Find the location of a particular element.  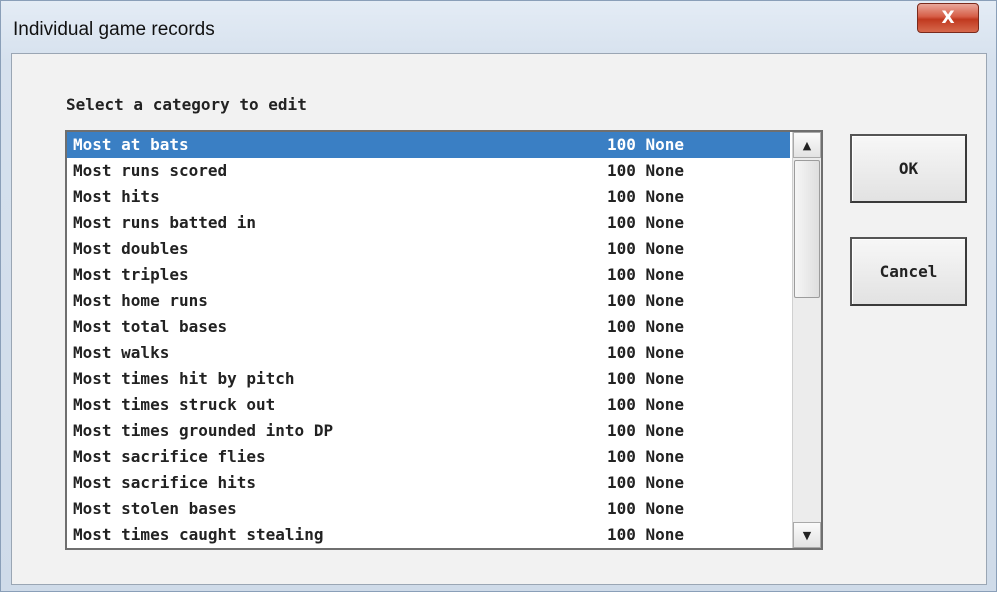

ok-button: OK is located at coordinates (908, 168).